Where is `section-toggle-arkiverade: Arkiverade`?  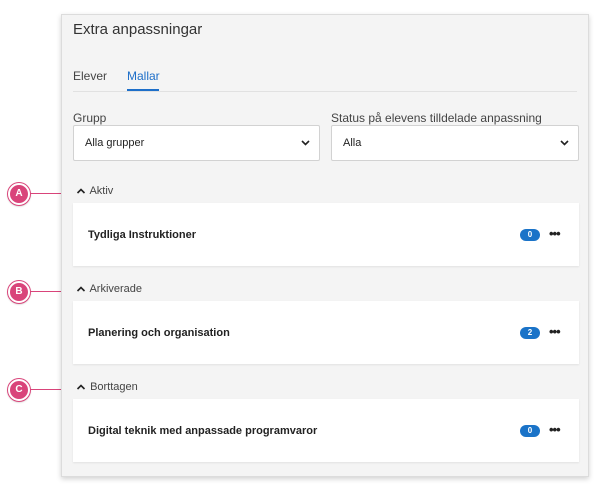 section-toggle-arkiverade: Arkiverade is located at coordinates (108, 289).